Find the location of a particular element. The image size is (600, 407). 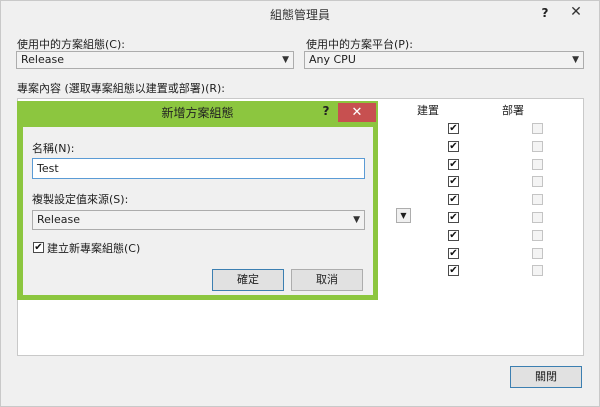

name-label: 名稱(N): is located at coordinates (53, 148).